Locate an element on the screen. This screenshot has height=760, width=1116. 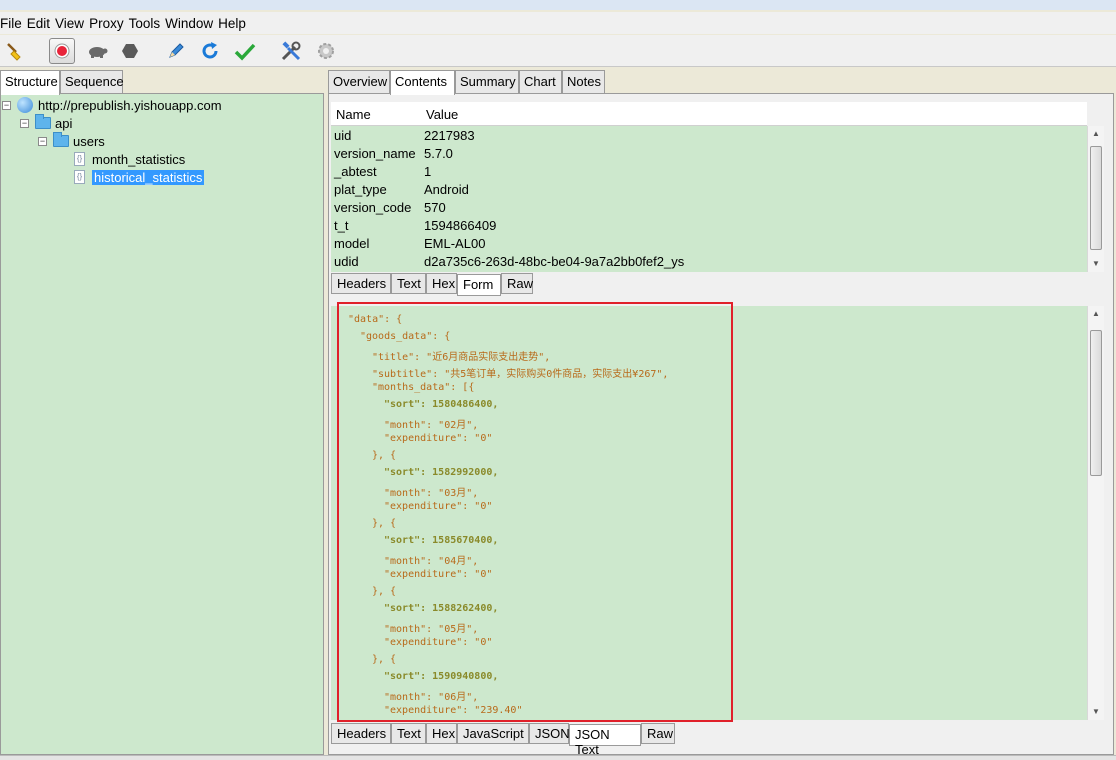
column-header-value: Value is located at coordinates (442, 114).